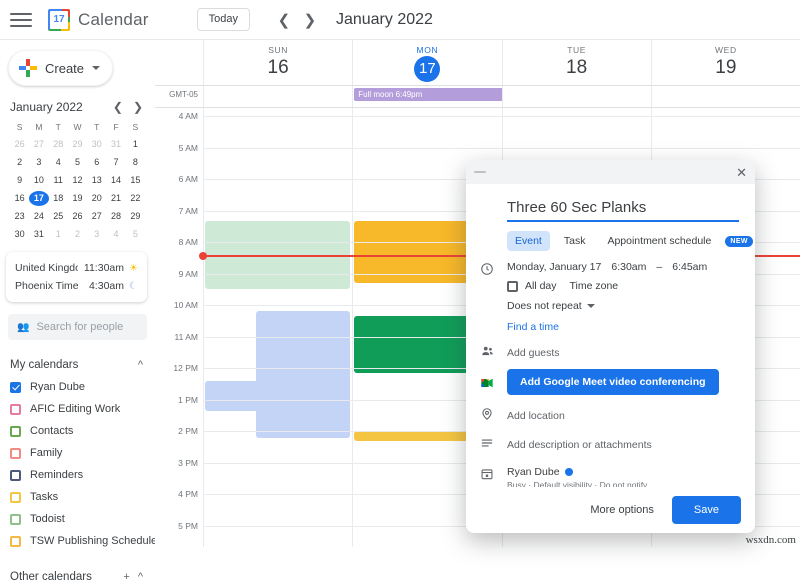  Describe the element at coordinates (78, 387) in the screenshot. I see `calendar-list-item: Ryan Dube` at that location.